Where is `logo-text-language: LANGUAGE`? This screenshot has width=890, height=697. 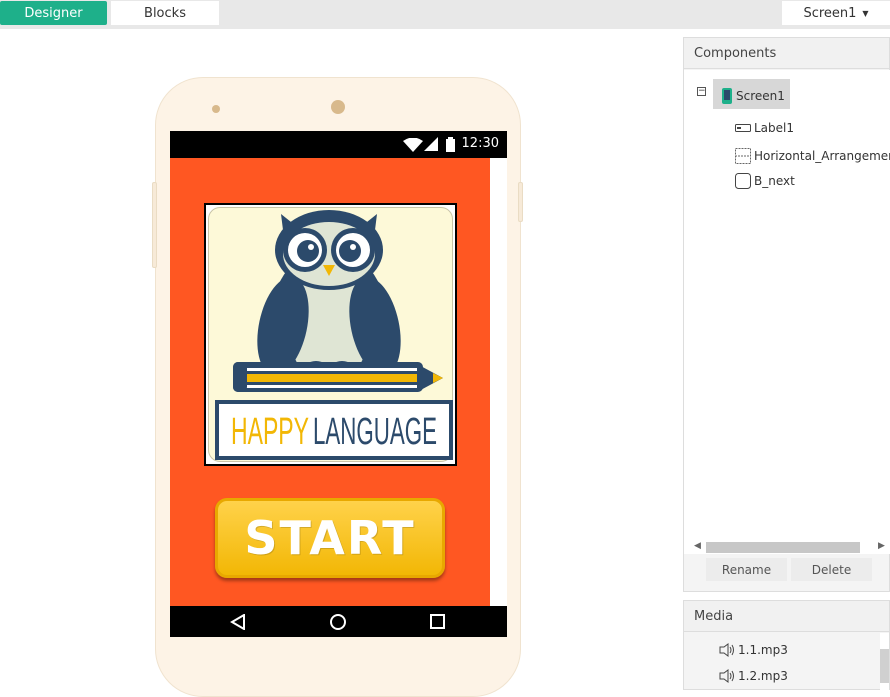
logo-text-language: LANGUAGE is located at coordinates (375, 432).